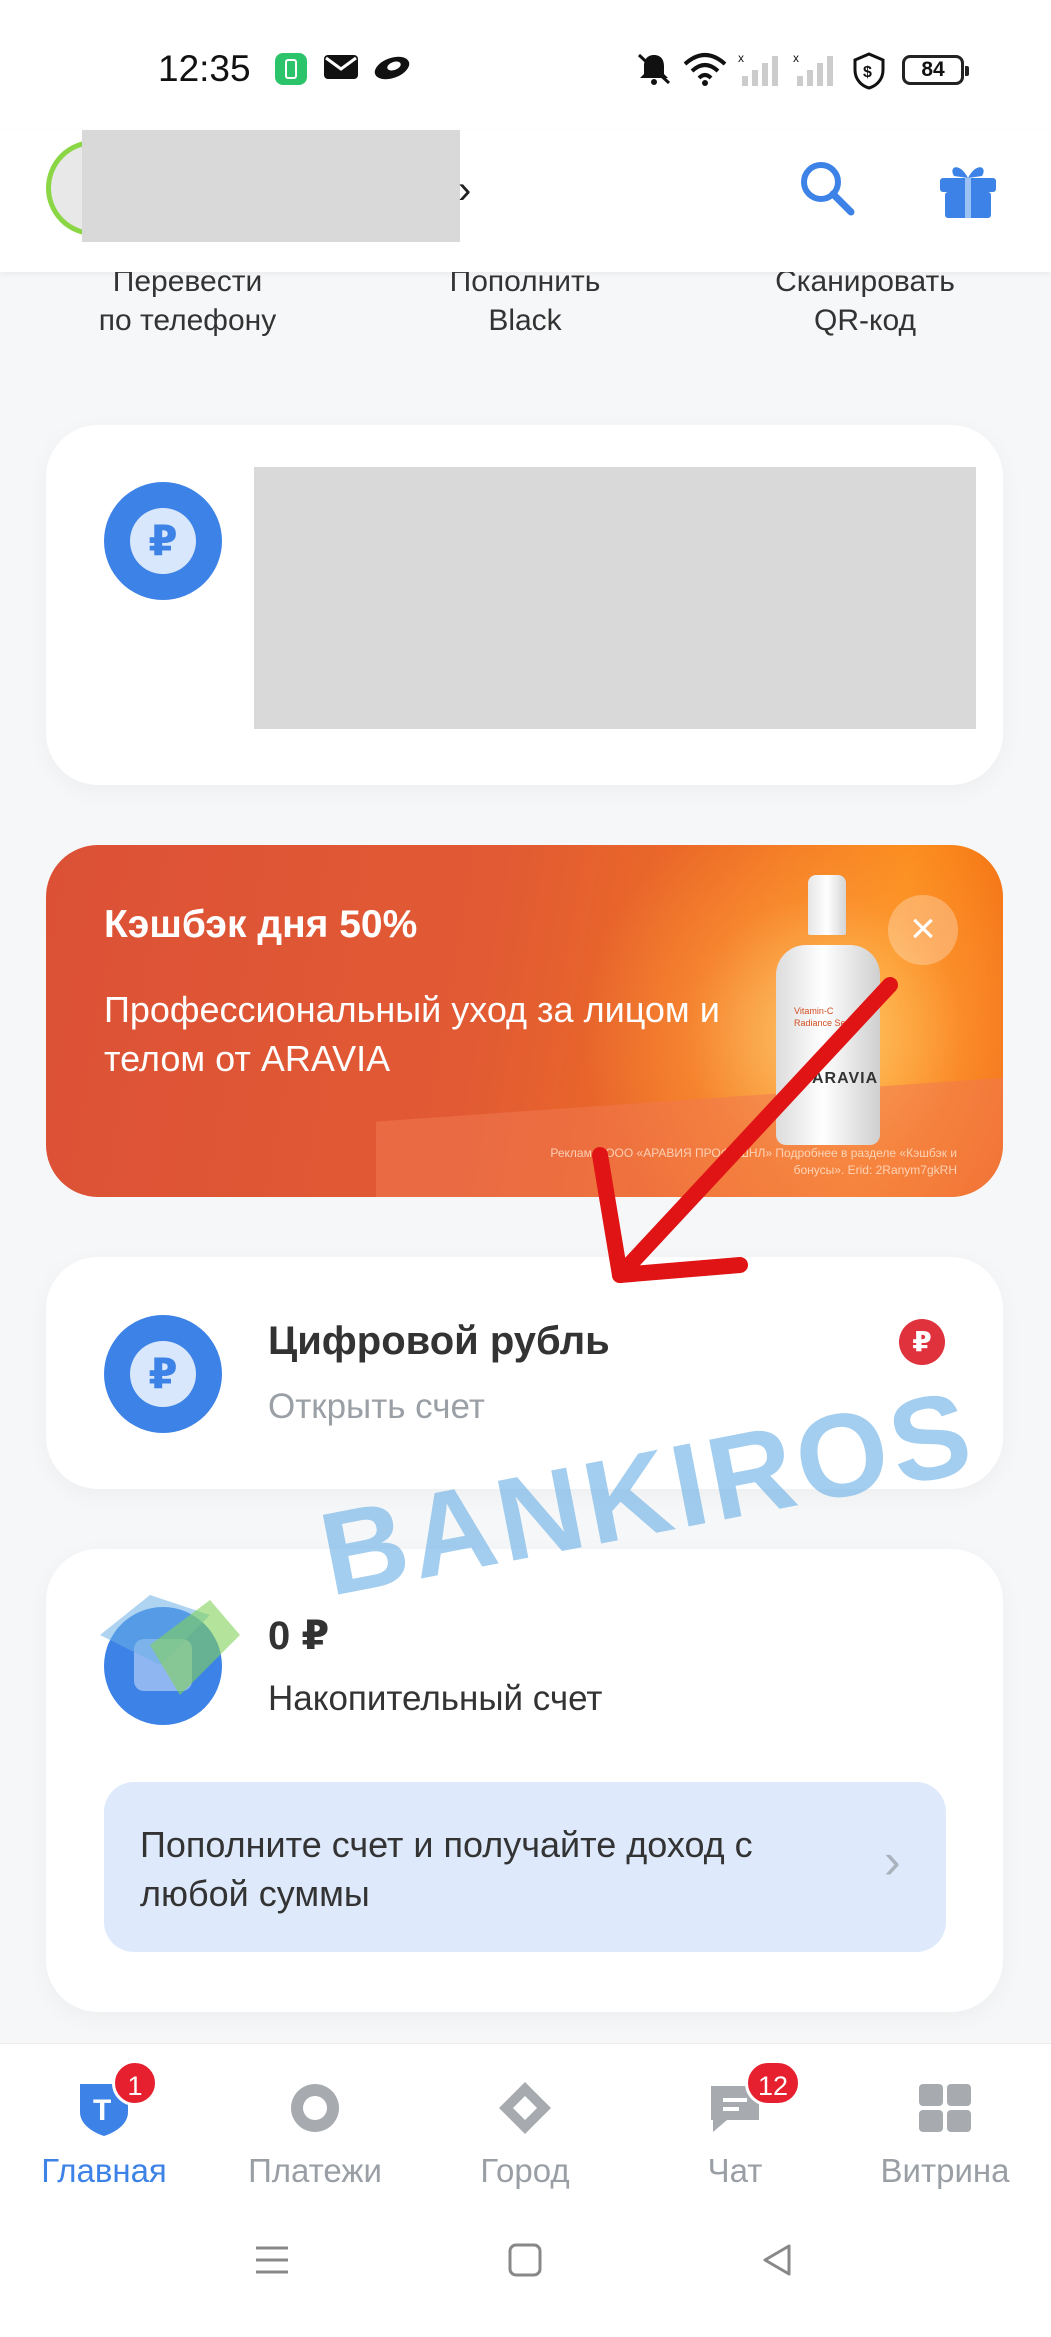 The height and width of the screenshot is (2337, 1051). I want to click on mail-icon, so click(341, 67).